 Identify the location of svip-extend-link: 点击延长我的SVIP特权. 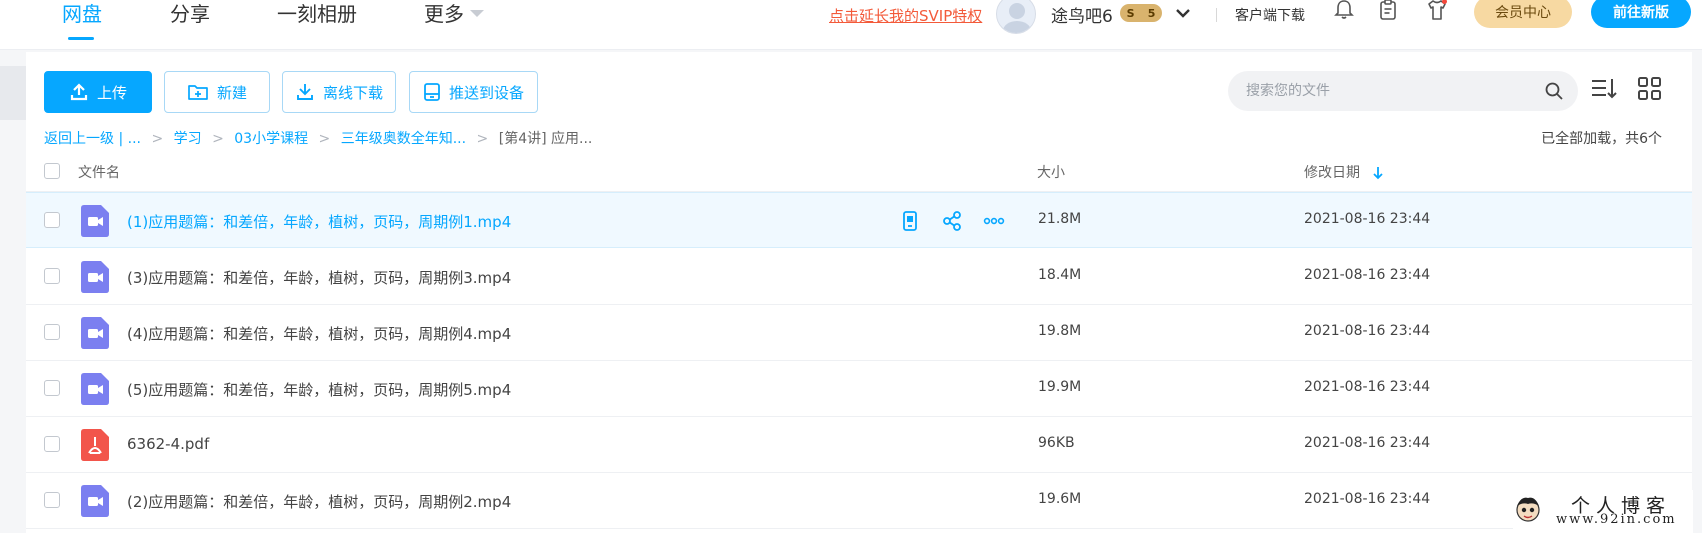
(905, 15).